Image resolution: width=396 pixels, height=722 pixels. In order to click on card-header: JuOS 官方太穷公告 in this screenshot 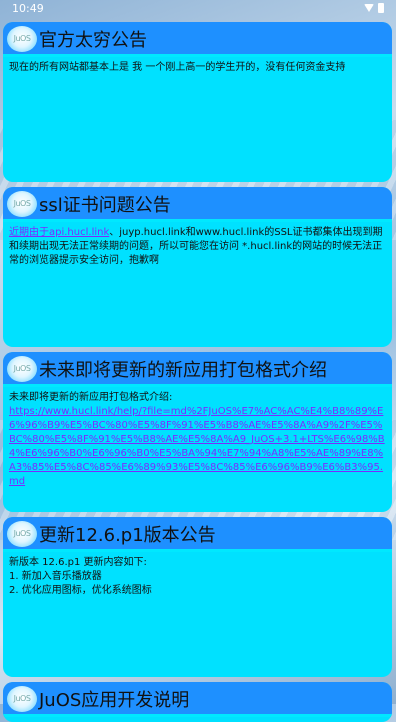, I will do `click(197, 39)`.